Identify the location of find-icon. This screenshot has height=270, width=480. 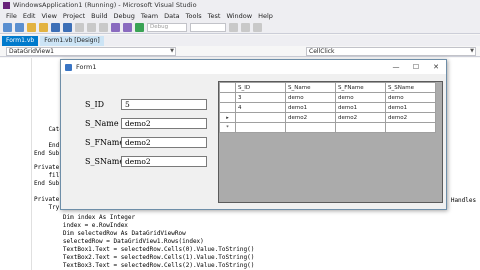
(233, 27).